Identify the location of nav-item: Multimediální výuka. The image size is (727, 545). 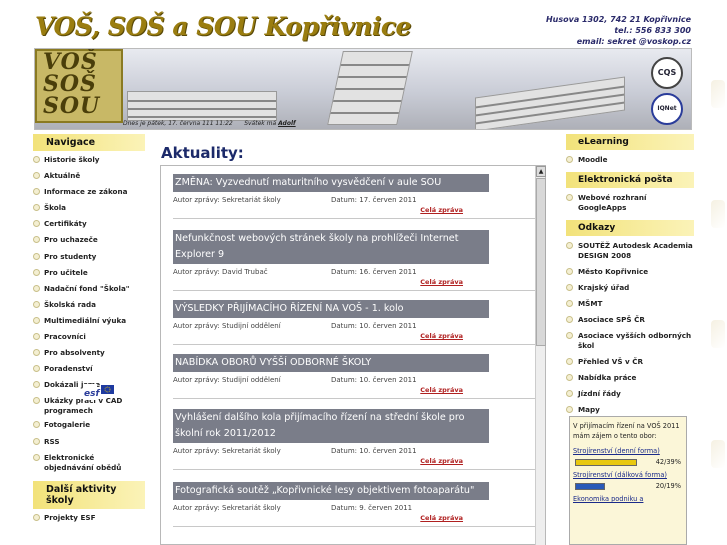
(89, 322).